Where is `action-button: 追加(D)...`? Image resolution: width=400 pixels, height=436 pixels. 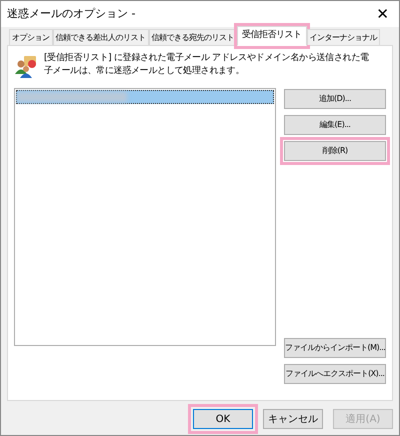 action-button: 追加(D)... is located at coordinates (335, 99).